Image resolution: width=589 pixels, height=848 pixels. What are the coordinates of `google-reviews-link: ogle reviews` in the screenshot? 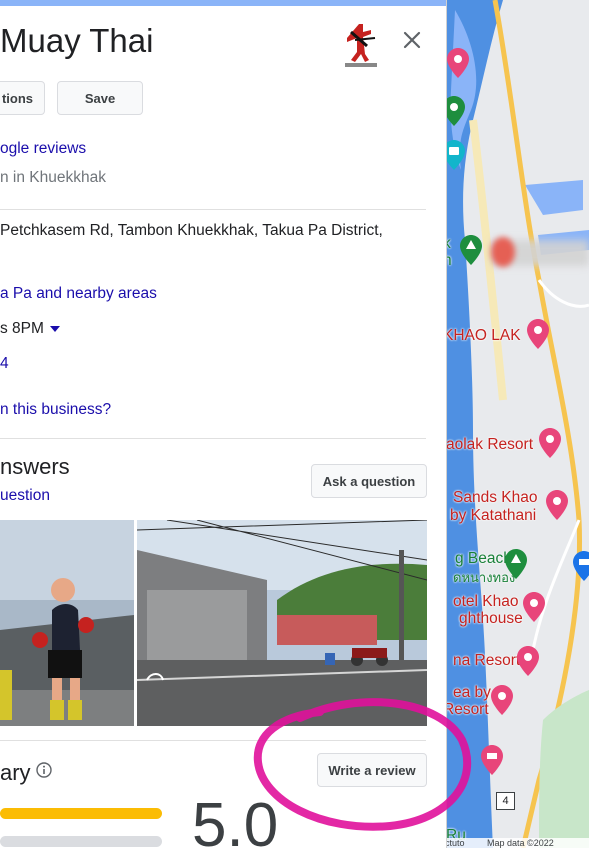 It's located at (43, 149).